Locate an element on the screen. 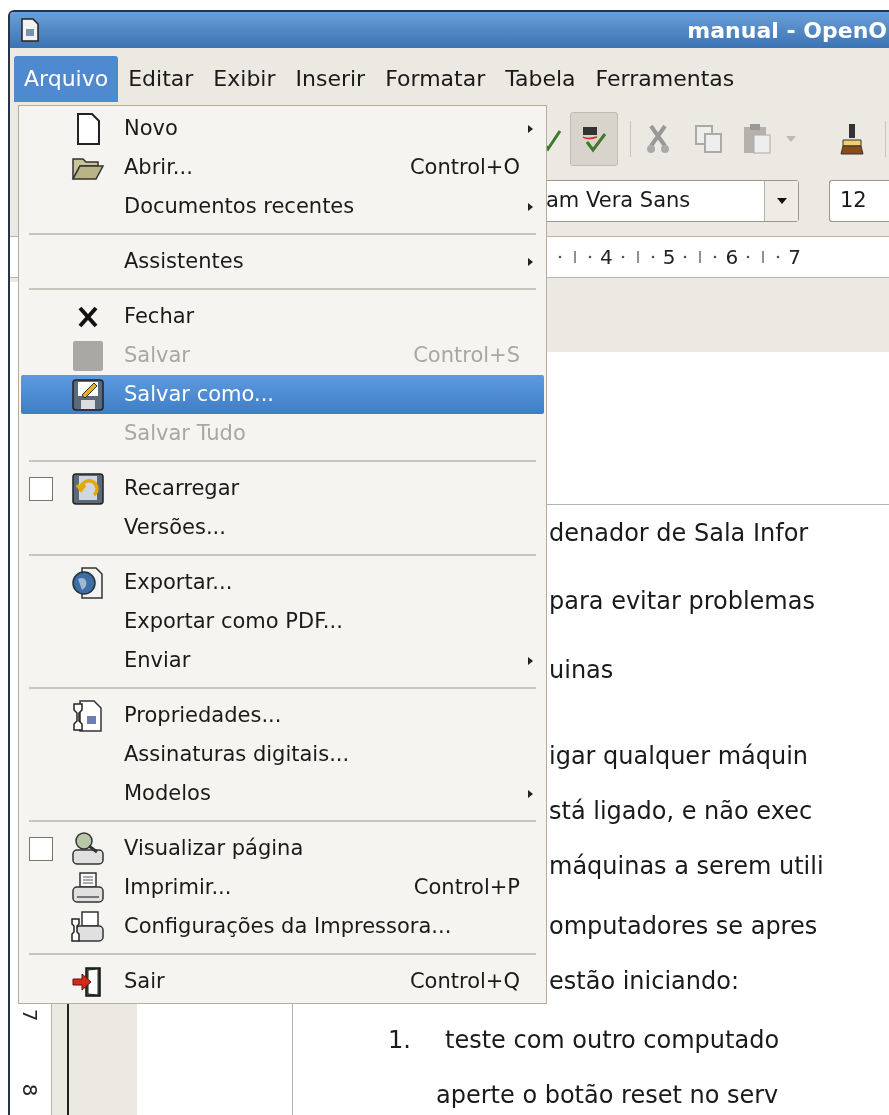 The width and height of the screenshot is (889, 1115). document-text: aperte o botão reset no serv is located at coordinates (607, 1095).